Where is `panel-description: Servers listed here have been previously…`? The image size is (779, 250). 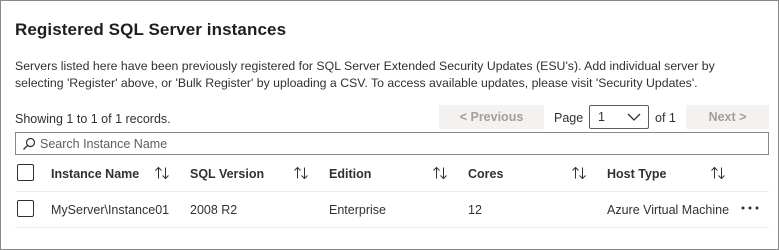 panel-description: Servers listed here have been previously… is located at coordinates (365, 74).